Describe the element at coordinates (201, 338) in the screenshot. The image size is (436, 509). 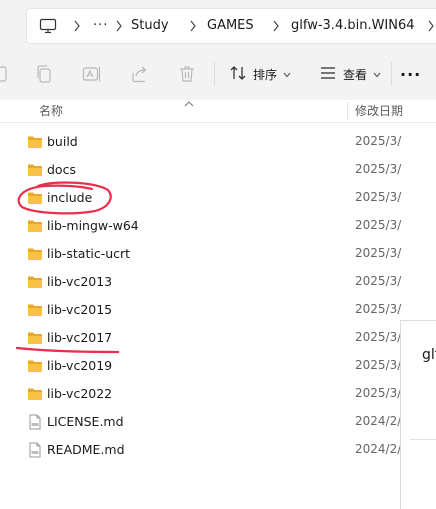
I see `file-row-lib-vc2017: lib-vc2017 2025/3/` at that location.